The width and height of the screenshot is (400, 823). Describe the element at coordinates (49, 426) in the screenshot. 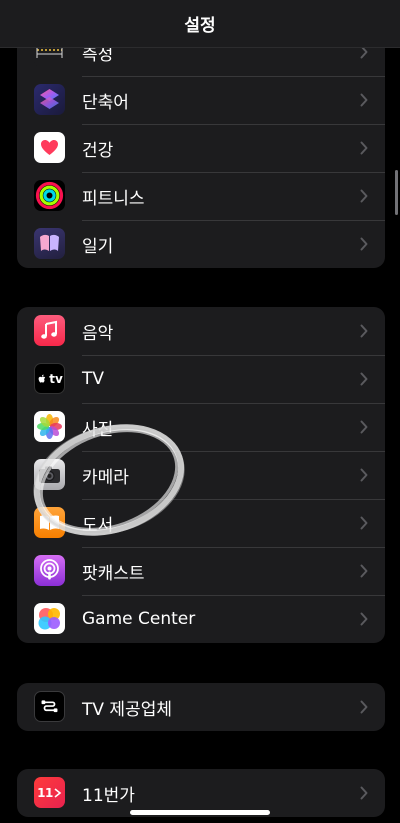

I see `photos-icon` at that location.